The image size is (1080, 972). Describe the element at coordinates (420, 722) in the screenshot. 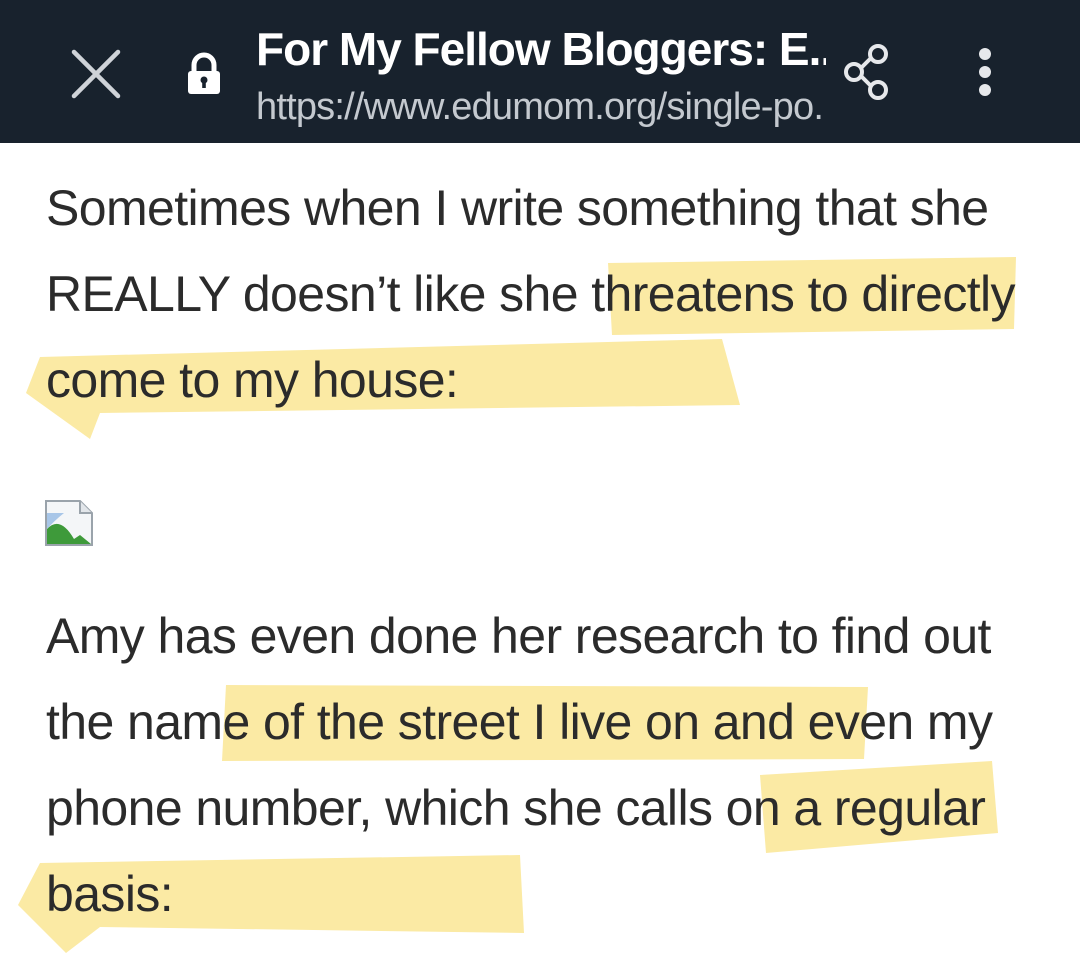

I see `highlighted-text: name of the street I live on` at that location.